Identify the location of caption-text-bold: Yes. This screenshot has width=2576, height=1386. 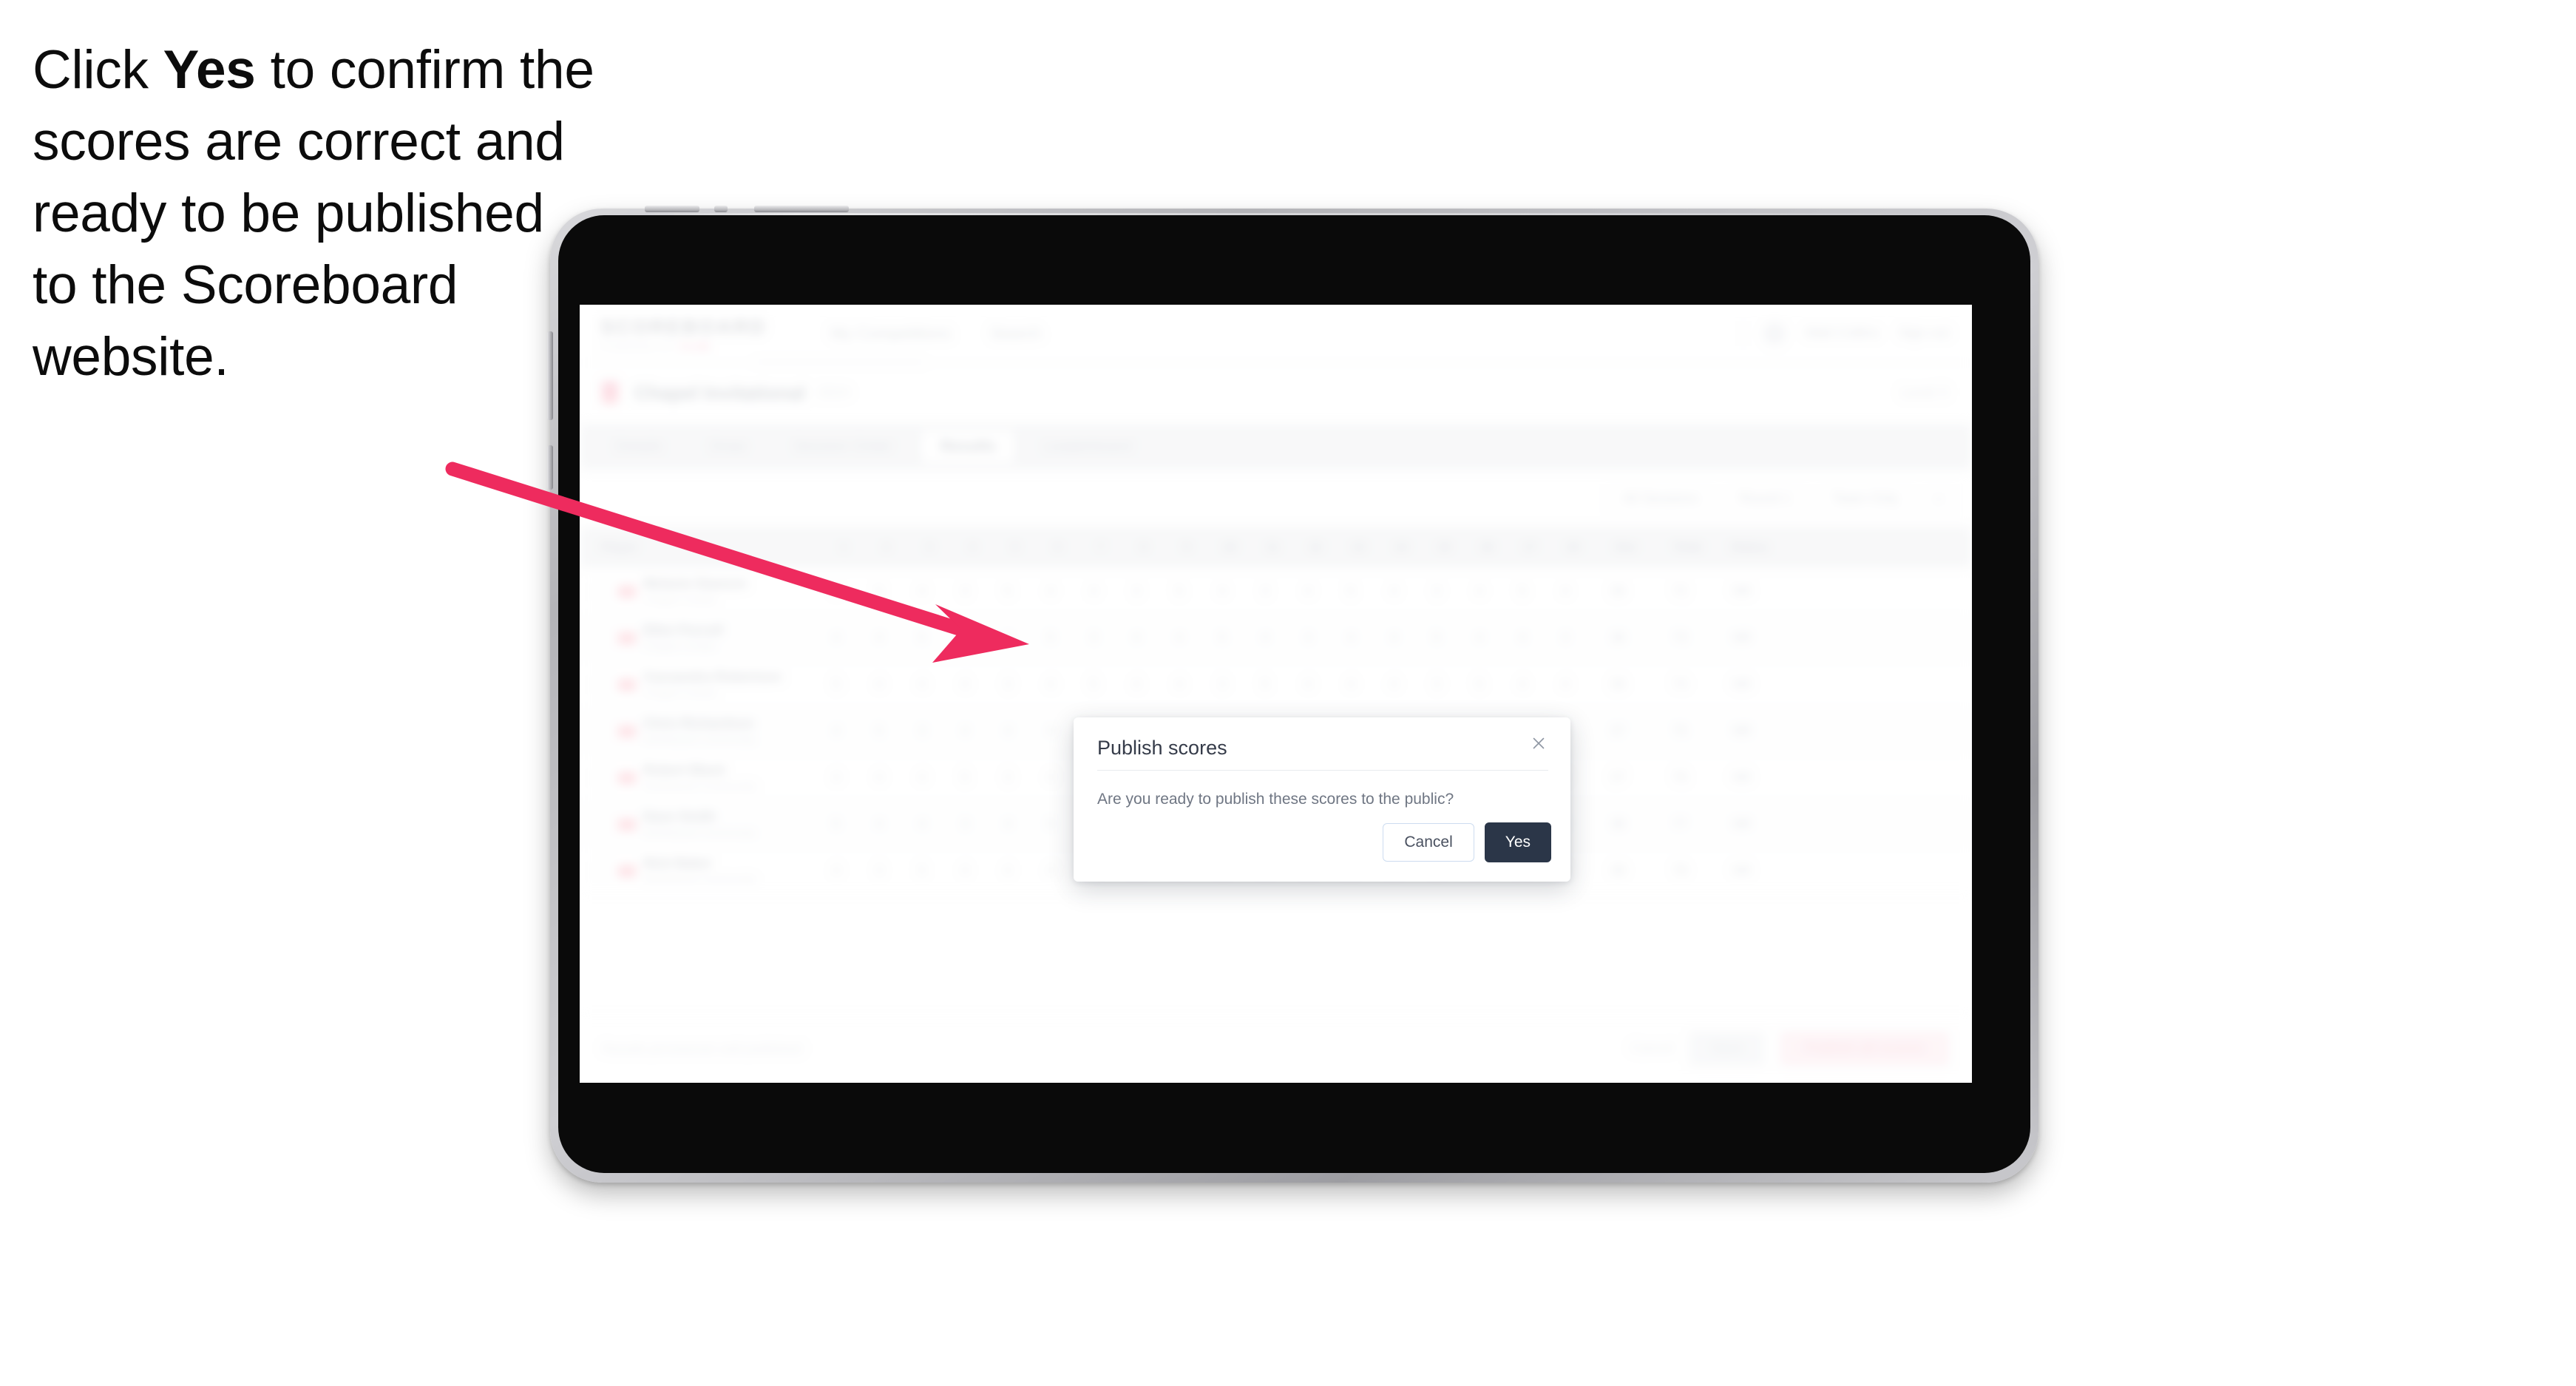
(209, 70).